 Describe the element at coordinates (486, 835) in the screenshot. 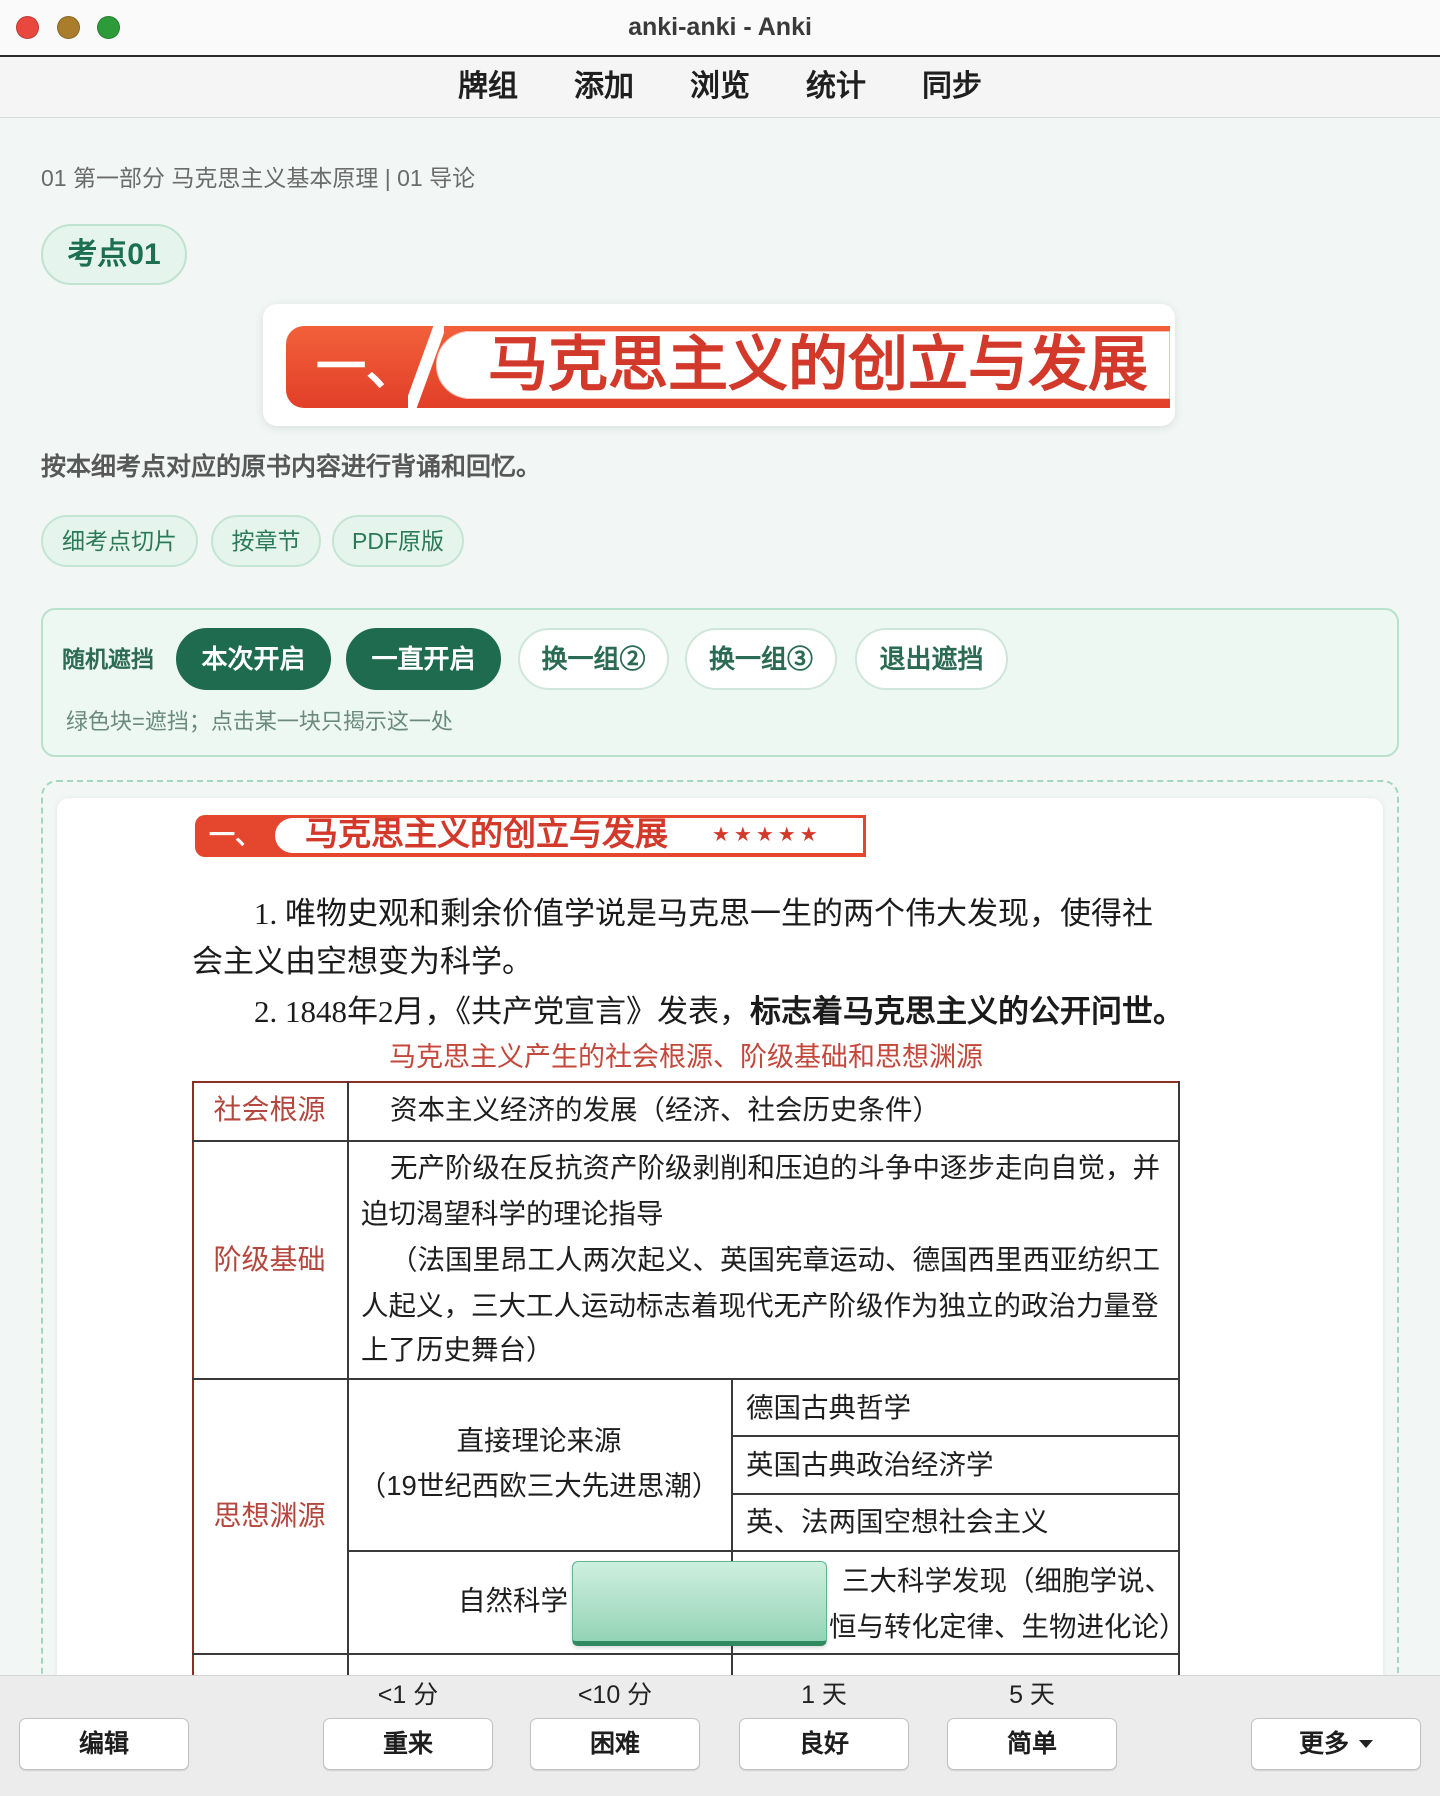

I see `section-title: 马克思主义的创立与发展` at that location.